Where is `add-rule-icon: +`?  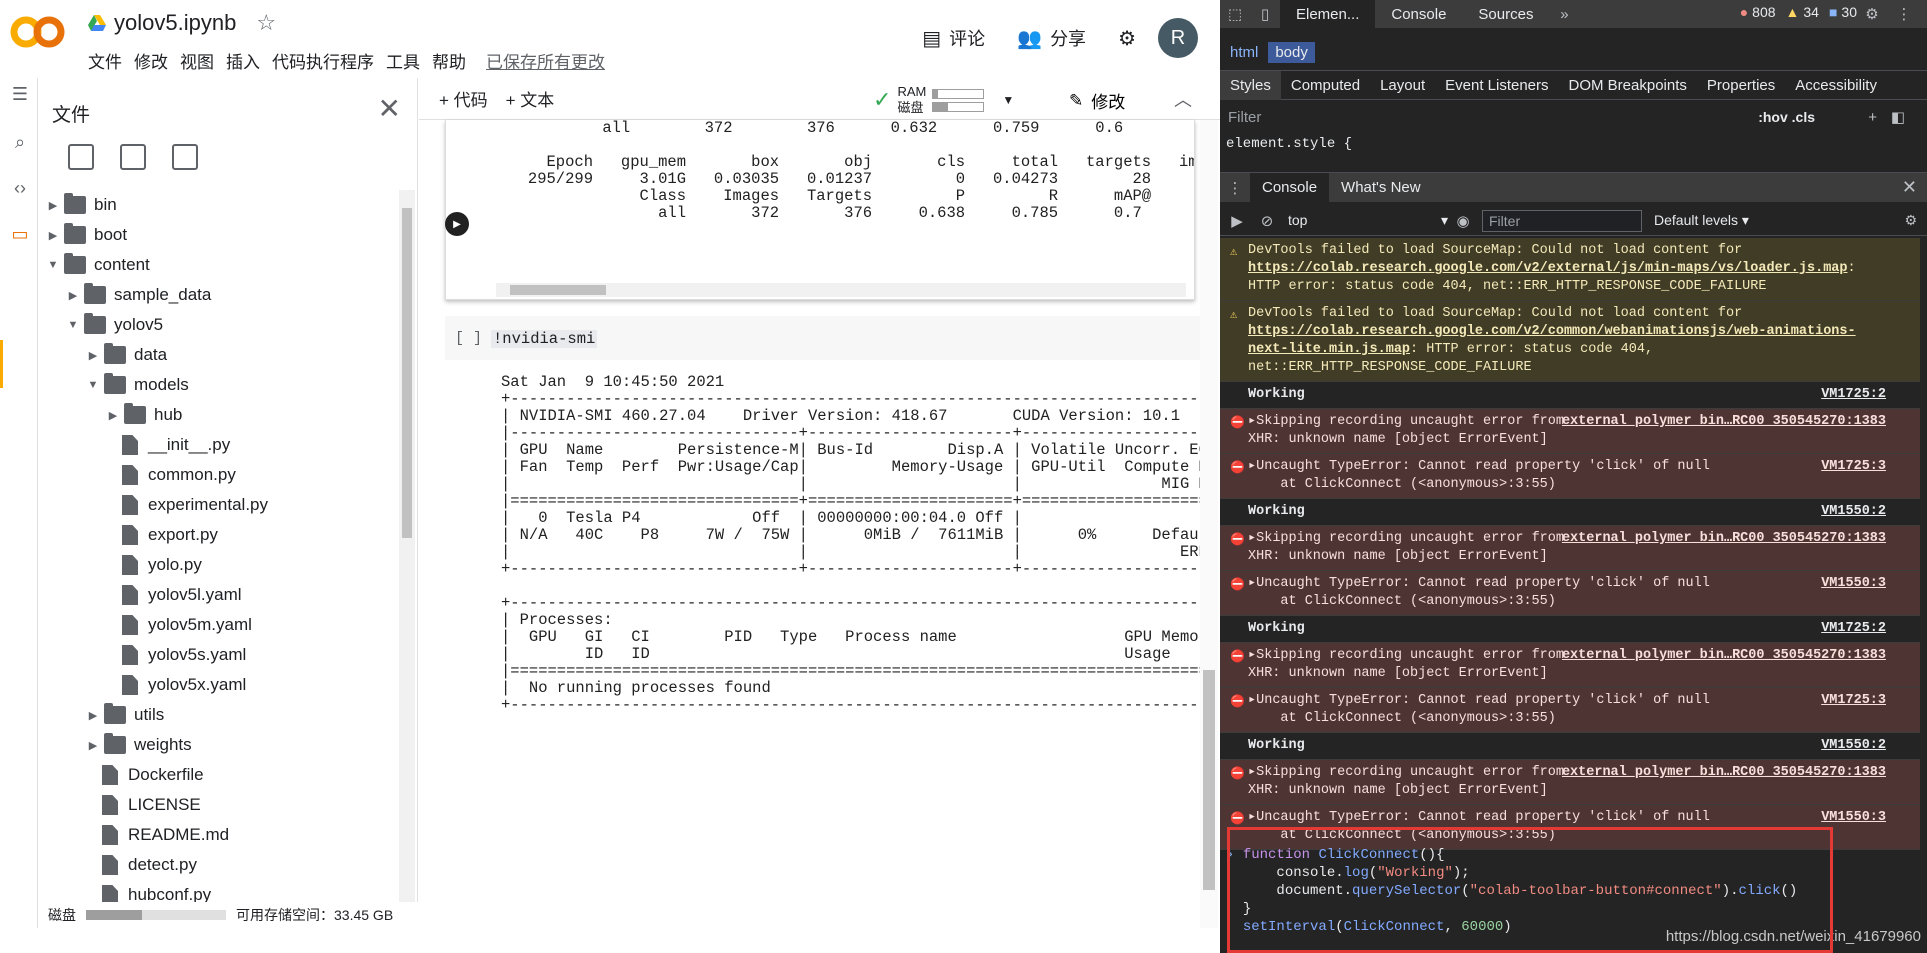 add-rule-icon: + is located at coordinates (1872, 117).